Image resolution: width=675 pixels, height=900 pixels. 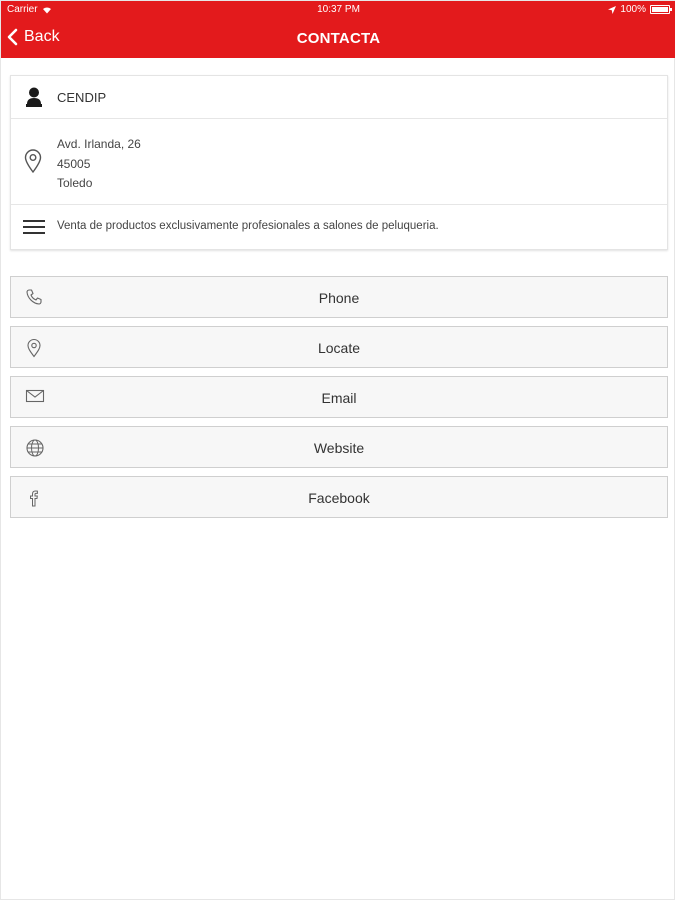 What do you see at coordinates (75, 183) in the screenshot?
I see `address-city: Toledo` at bounding box center [75, 183].